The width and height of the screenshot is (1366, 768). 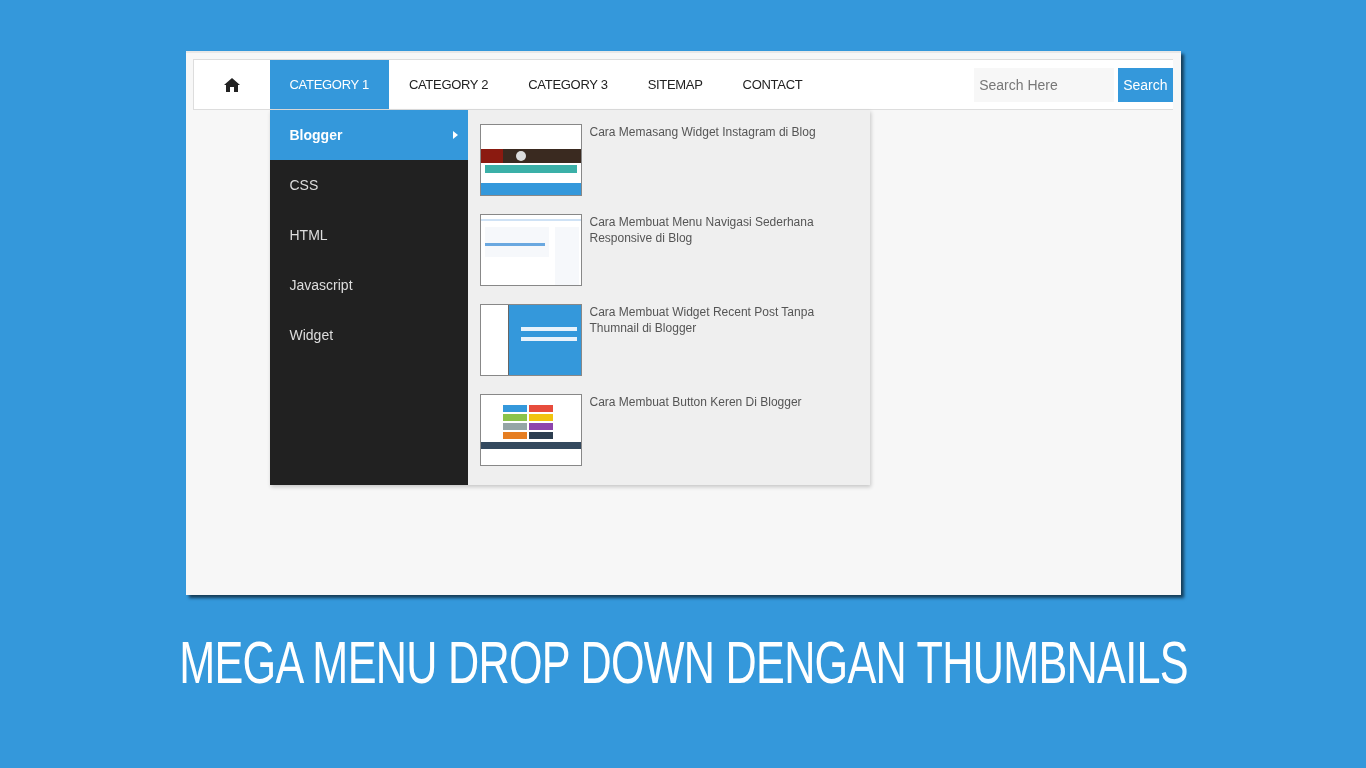 I want to click on home-icon, so click(x=231, y=84).